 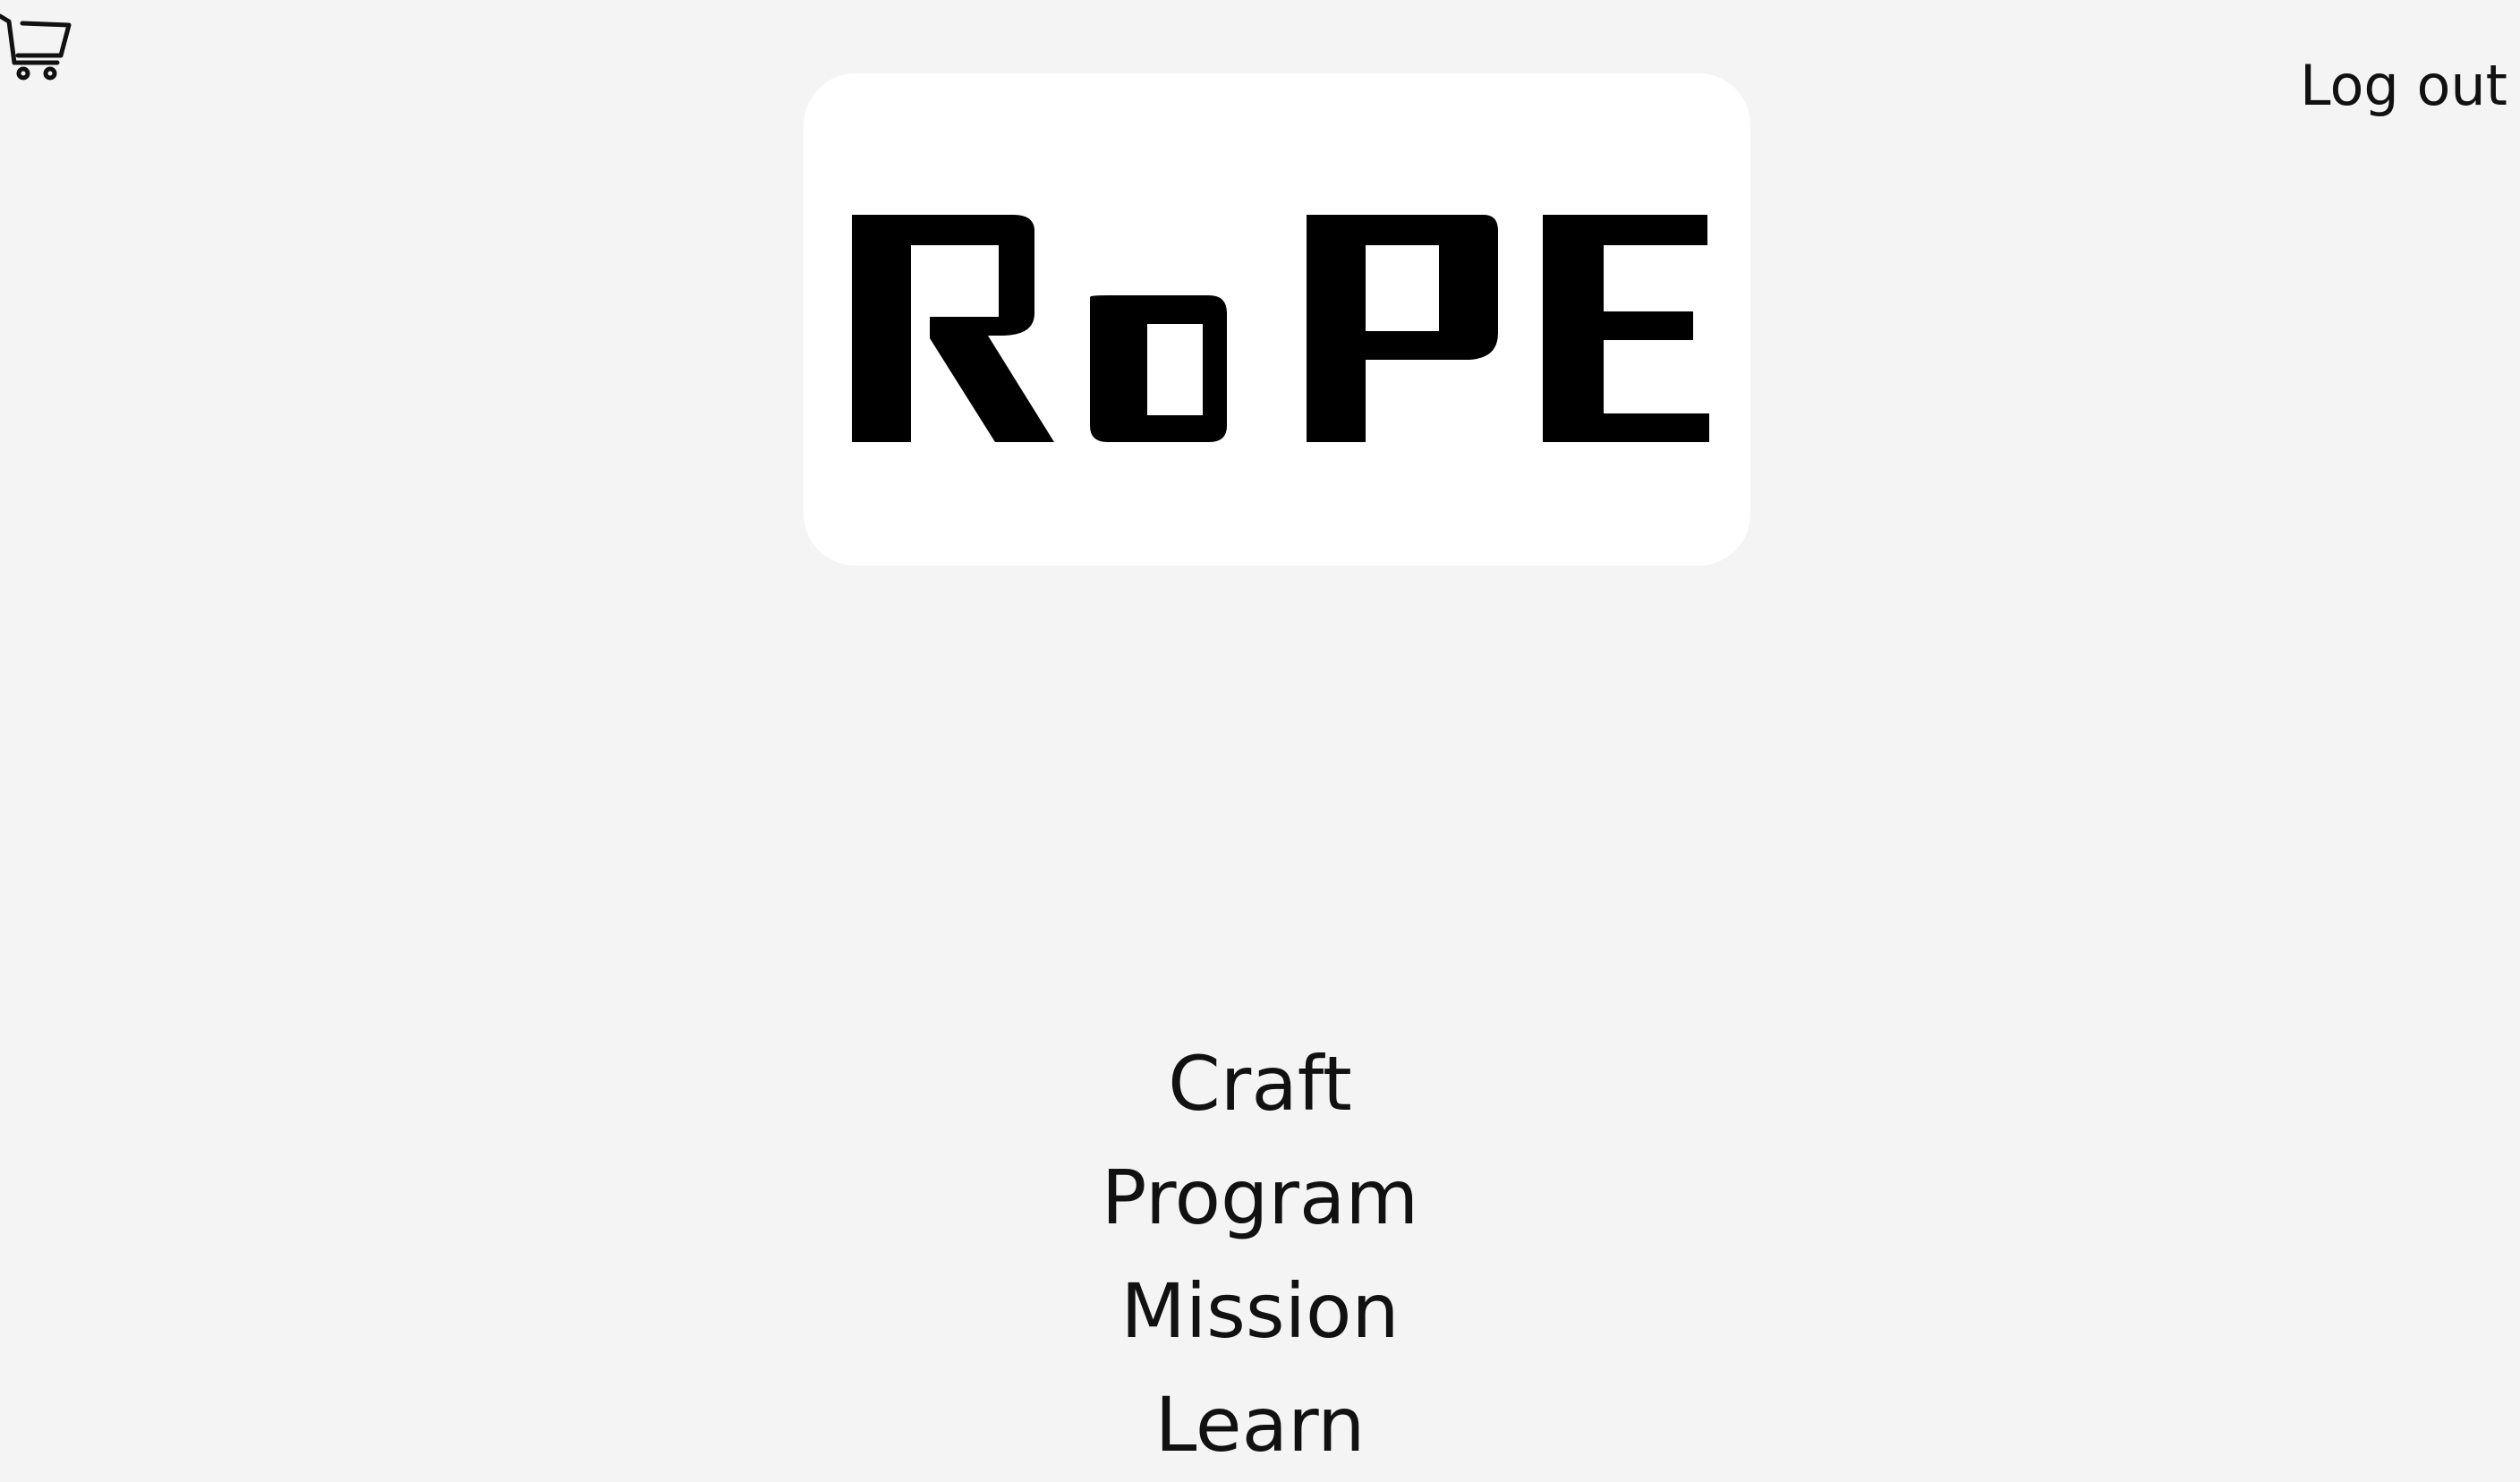 I want to click on nav-item-learn: Learn, so click(x=1260, y=1425).